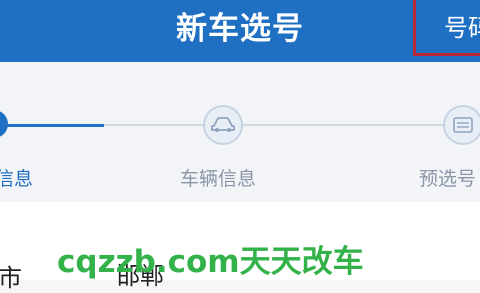  I want to click on car-icon, so click(223, 124).